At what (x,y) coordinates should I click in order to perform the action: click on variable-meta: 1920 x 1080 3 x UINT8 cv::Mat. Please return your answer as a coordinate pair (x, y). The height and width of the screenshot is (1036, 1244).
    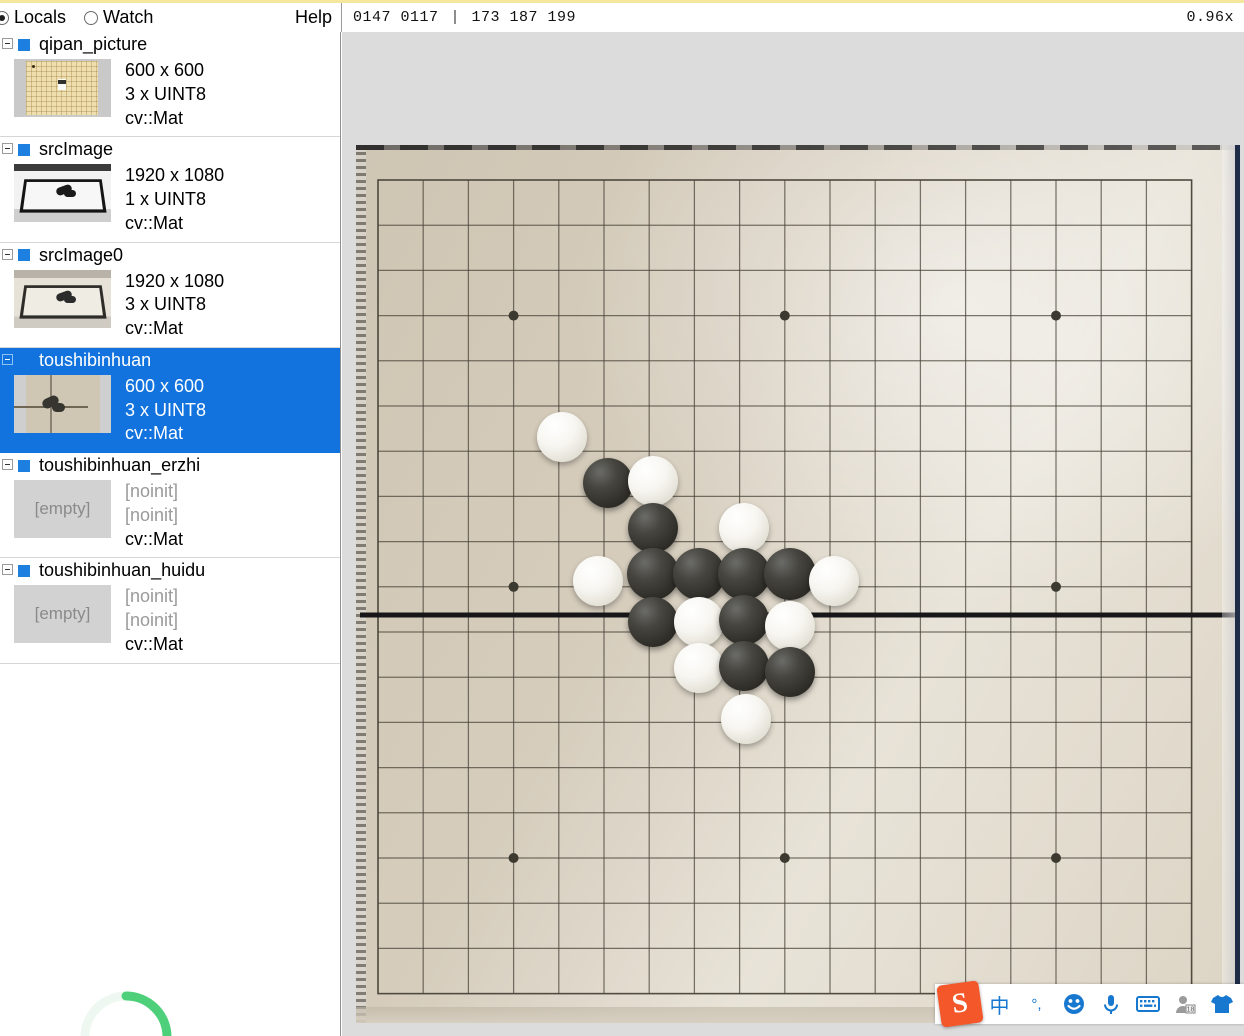
    Looking at the image, I should click on (167, 305).